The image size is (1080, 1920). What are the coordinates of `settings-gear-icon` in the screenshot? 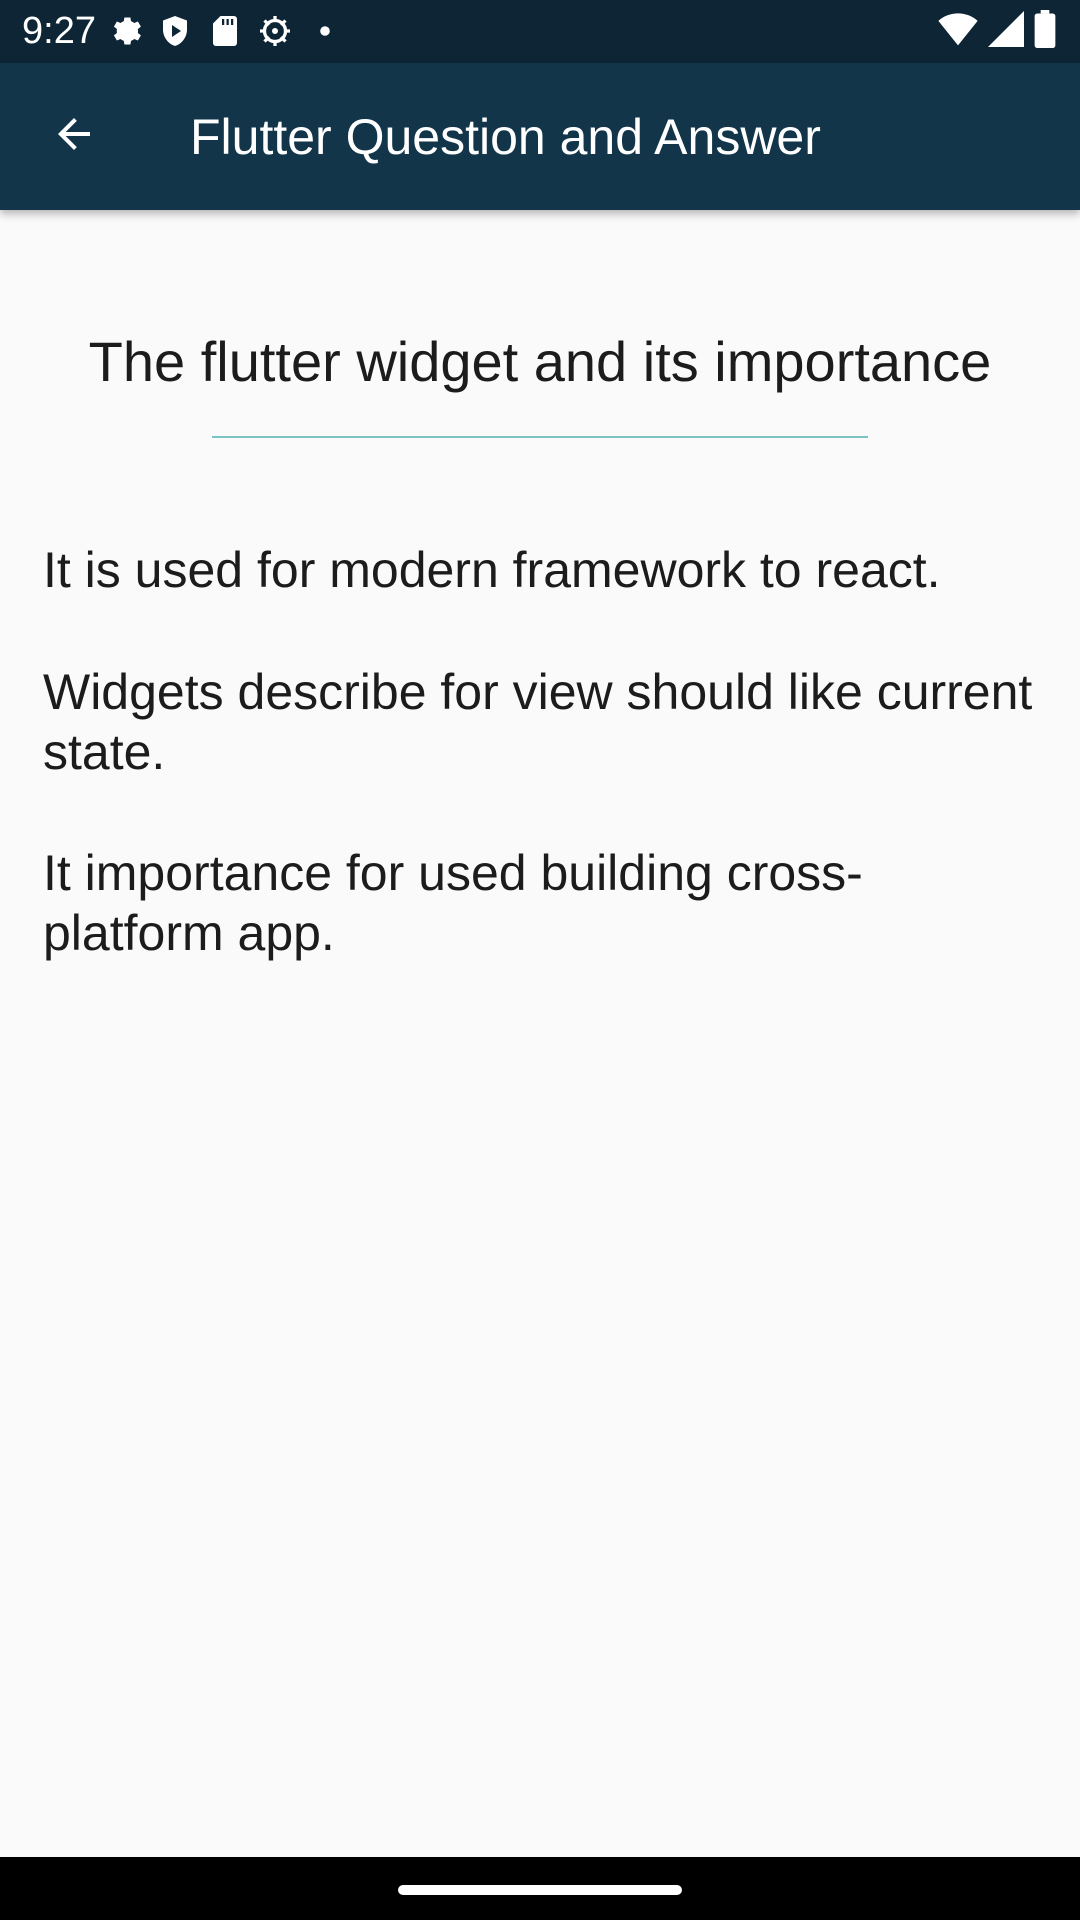 It's located at (125, 31).